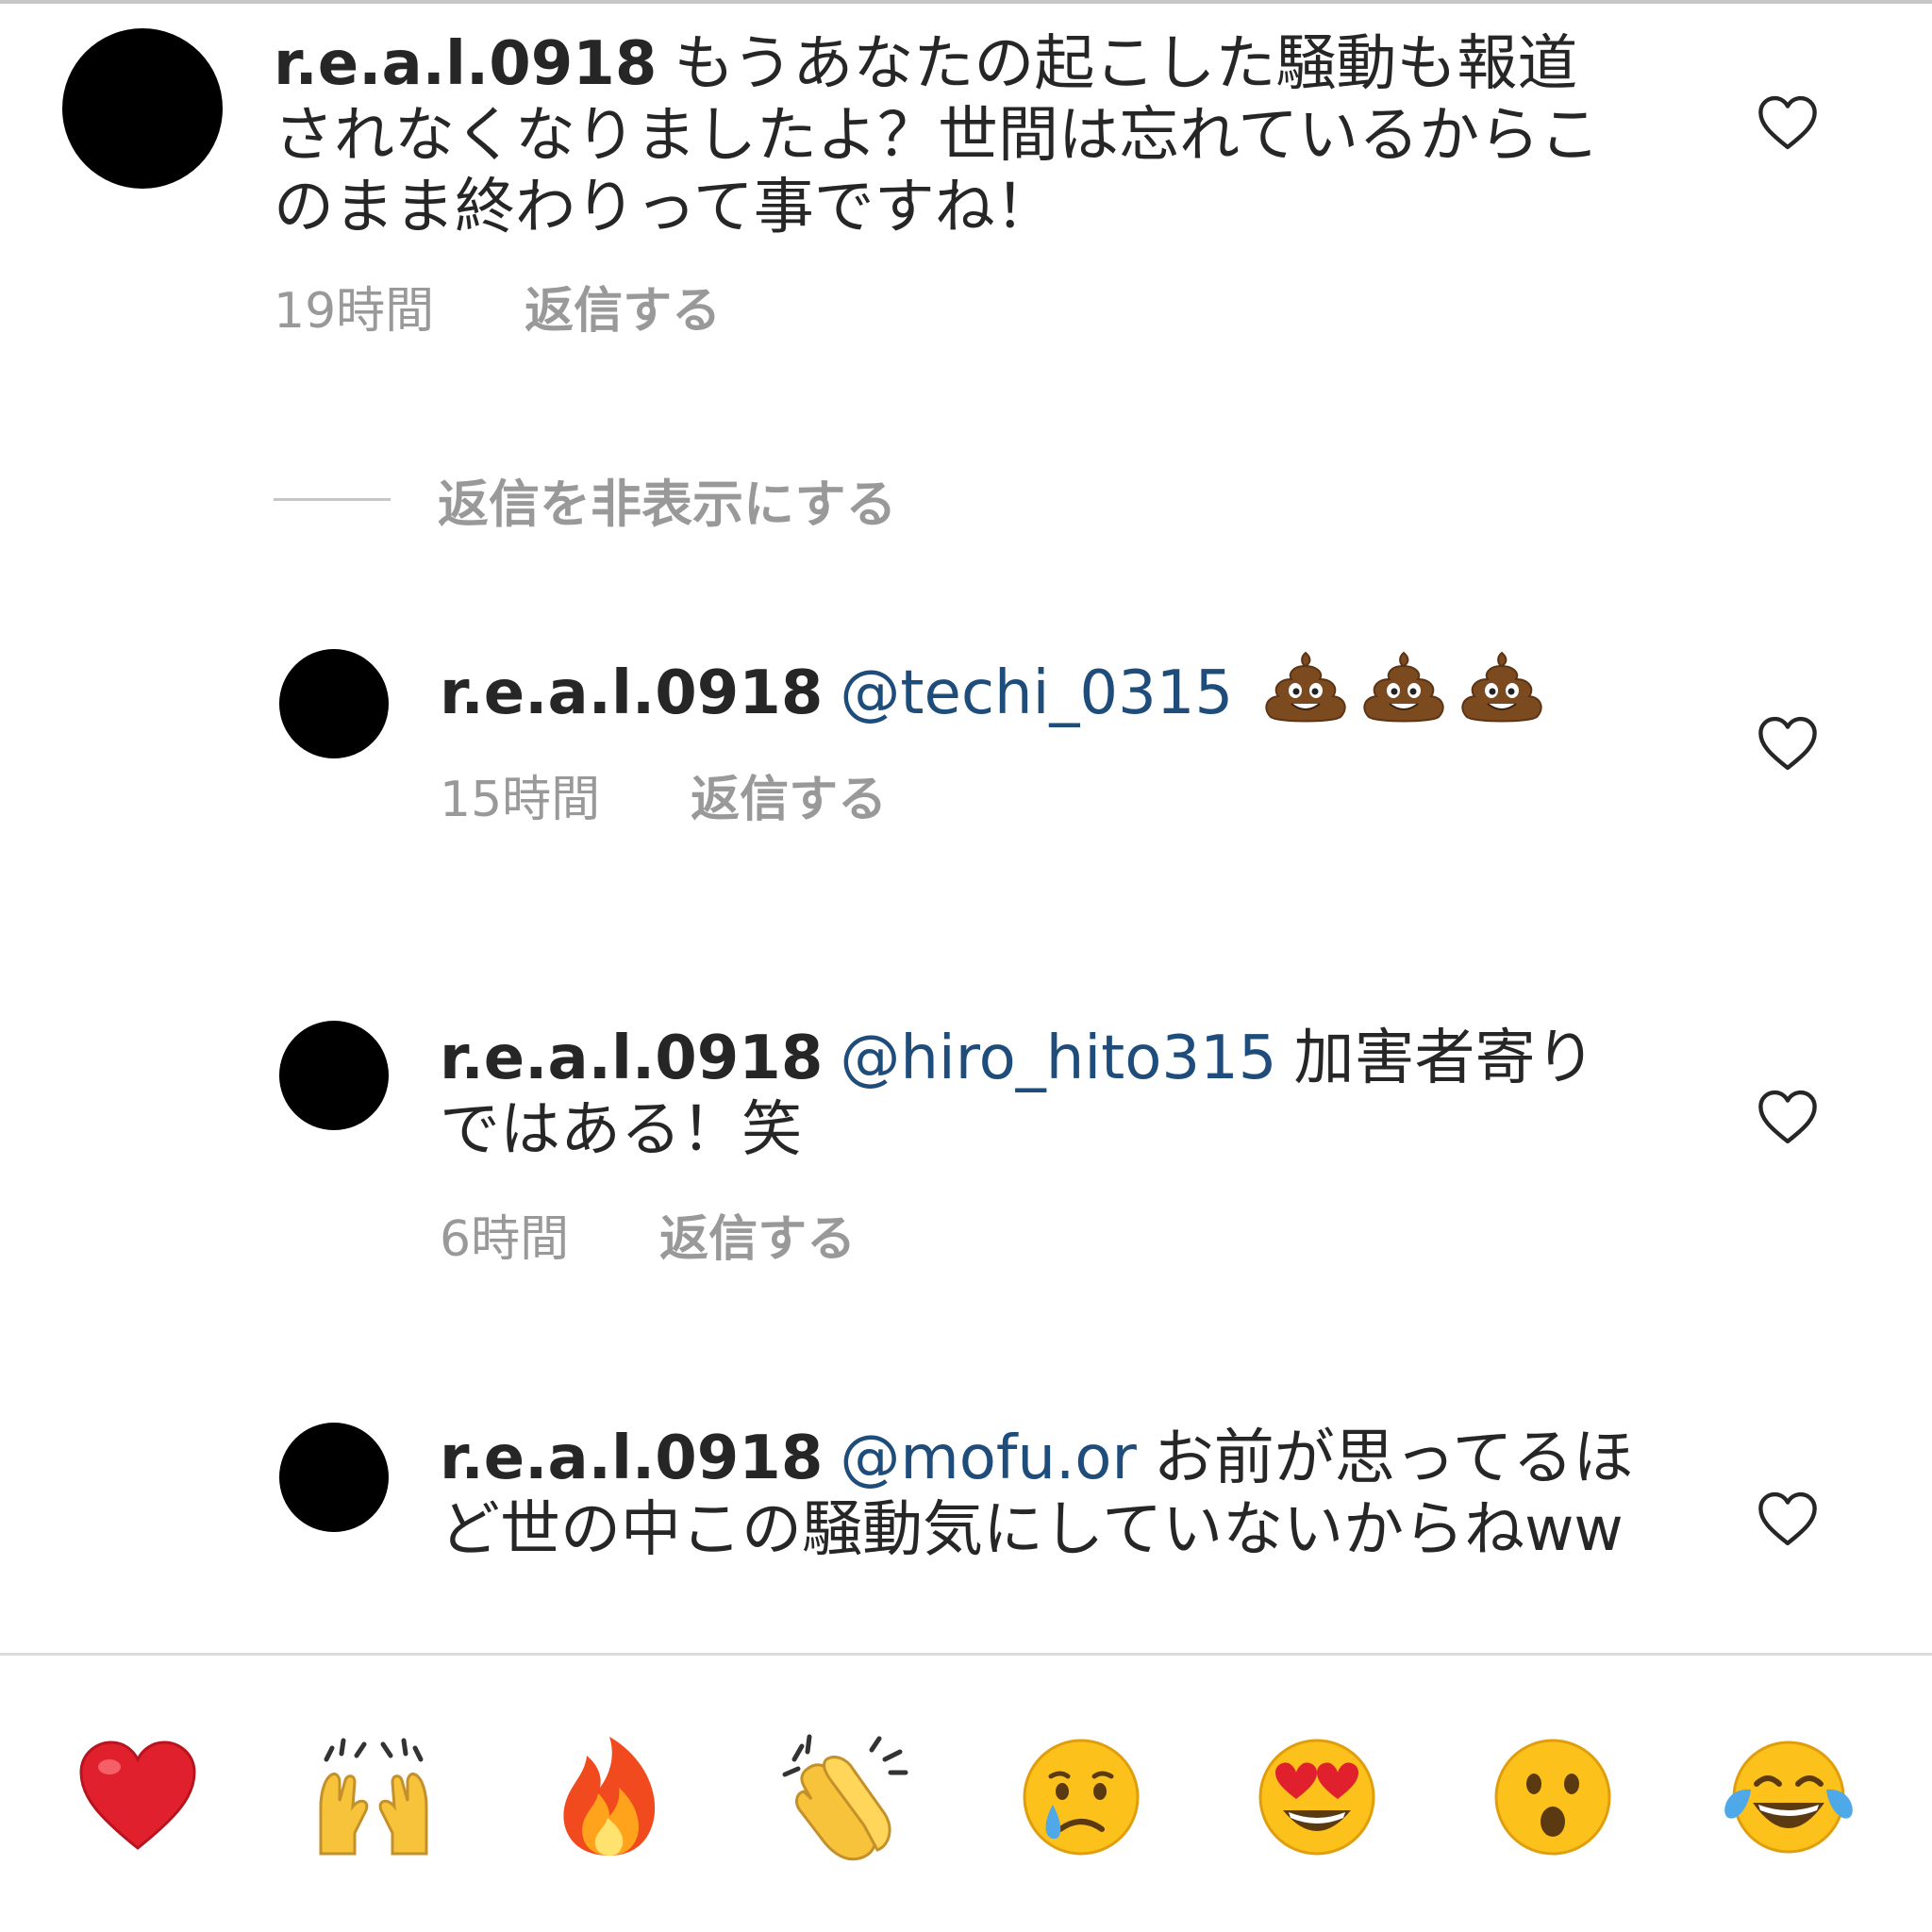 This screenshot has height=1932, width=1932. What do you see at coordinates (966, 2) in the screenshot?
I see `top-divider` at bounding box center [966, 2].